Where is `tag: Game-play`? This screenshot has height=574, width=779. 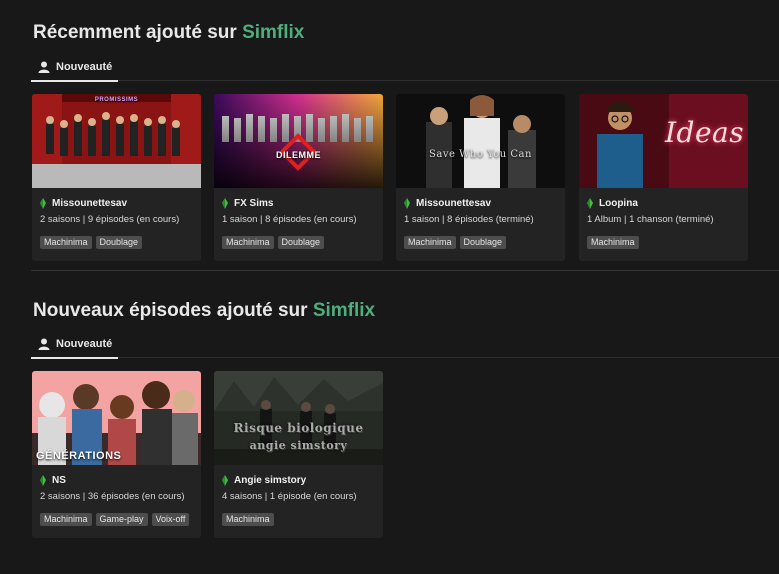 tag: Game-play is located at coordinates (121, 519).